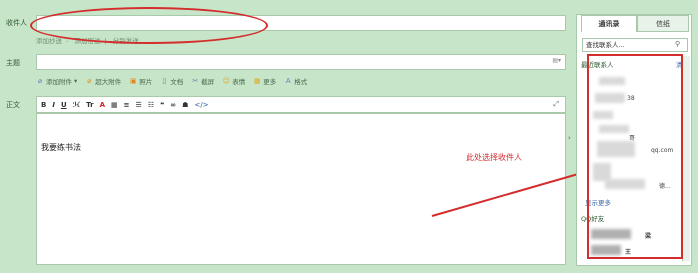 The height and width of the screenshot is (273, 698). What do you see at coordinates (226, 81) in the screenshot?
I see `smiley-icon: ☺` at bounding box center [226, 81].